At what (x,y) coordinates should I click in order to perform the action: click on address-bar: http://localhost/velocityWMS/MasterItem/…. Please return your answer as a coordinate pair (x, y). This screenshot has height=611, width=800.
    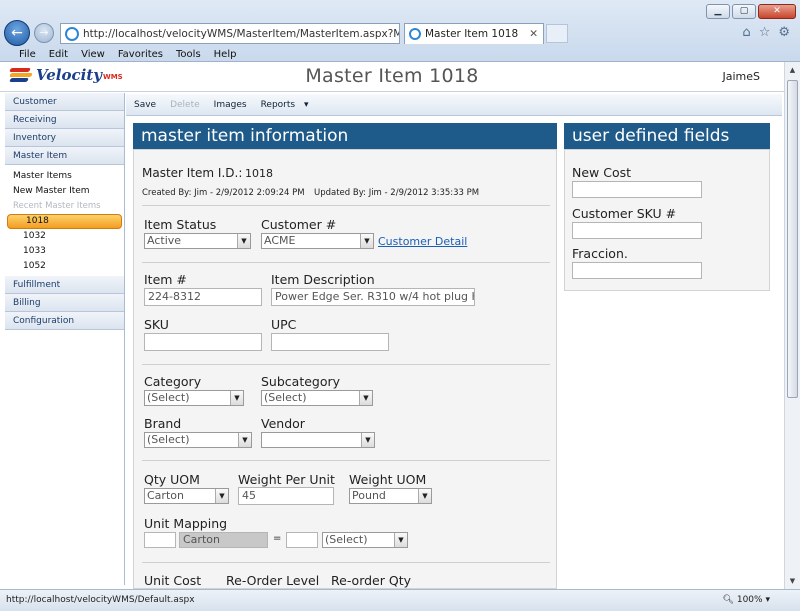
    Looking at the image, I should click on (230, 33).